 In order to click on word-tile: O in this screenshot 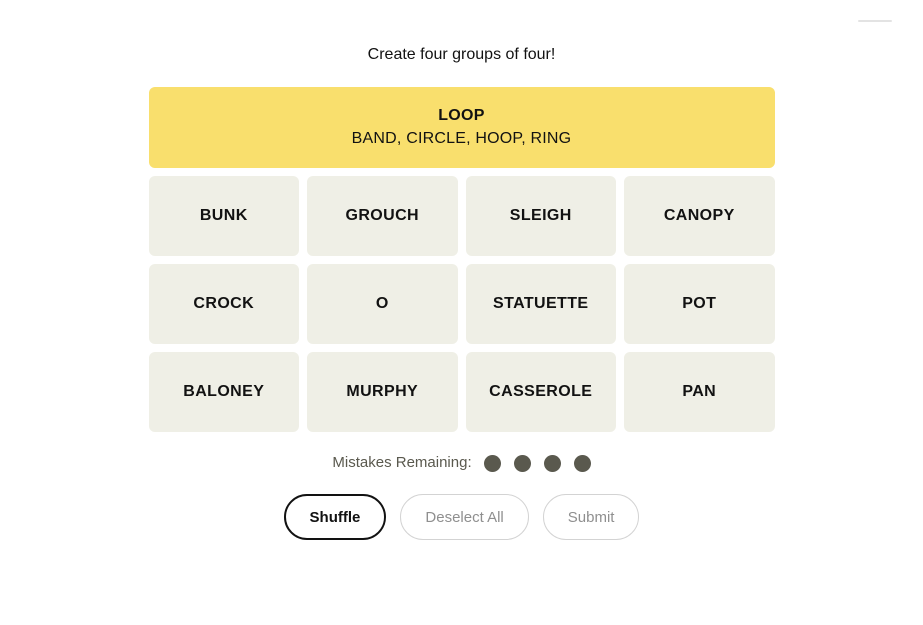, I will do `click(382, 304)`.